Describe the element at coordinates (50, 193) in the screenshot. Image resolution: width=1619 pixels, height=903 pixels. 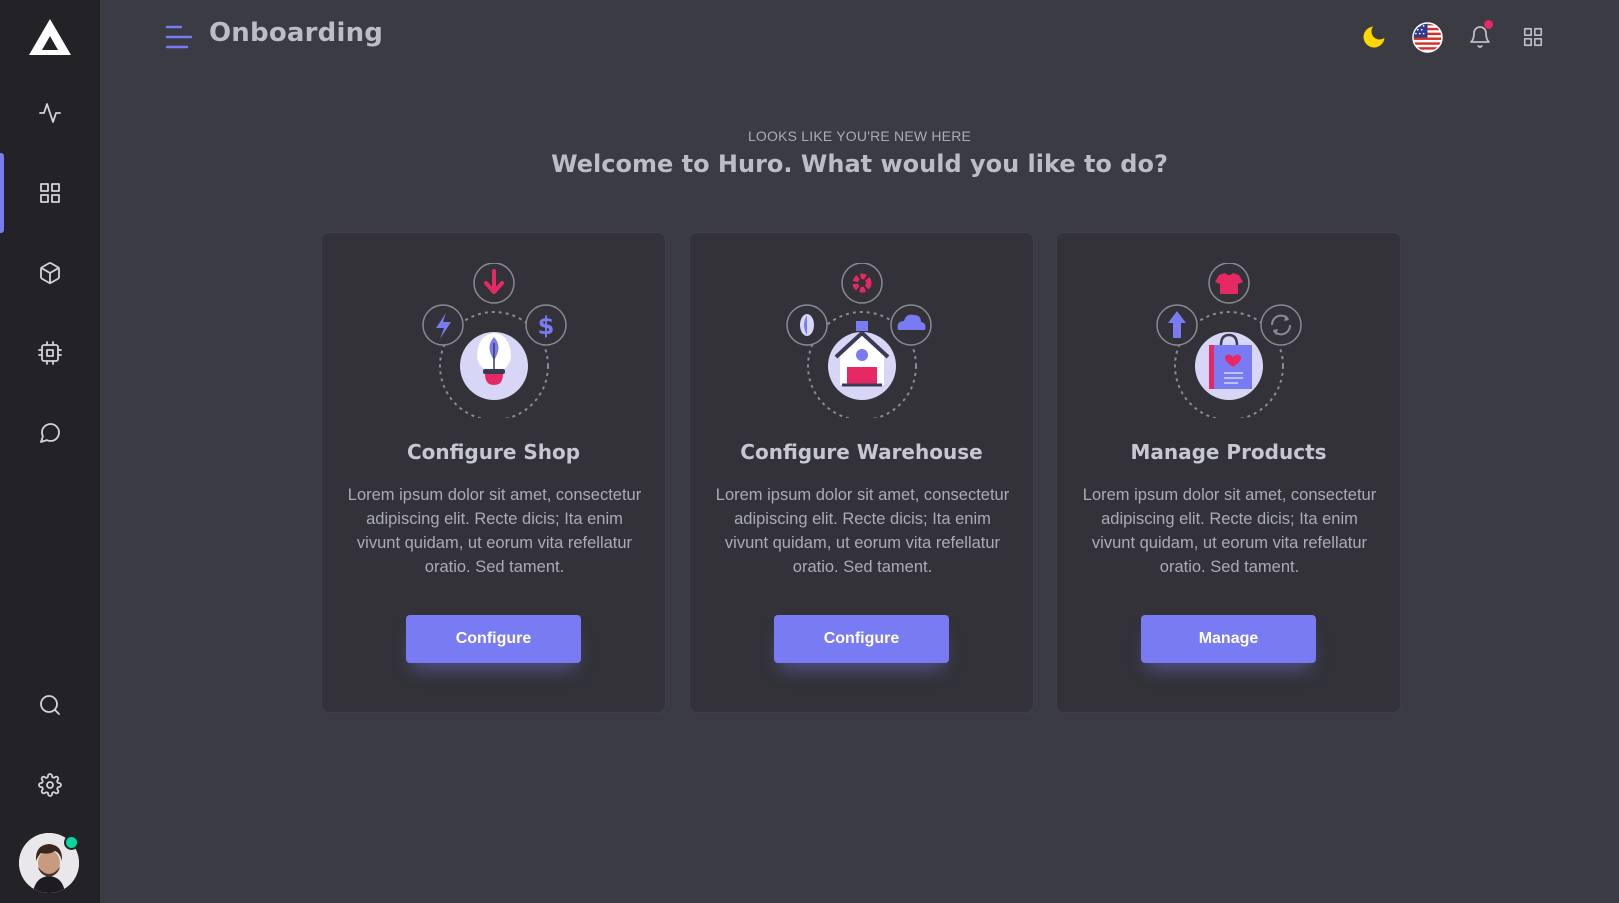
I see `grid-icon` at that location.